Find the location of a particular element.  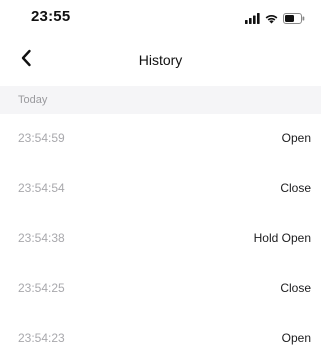

history-row: 23:54:23 Open is located at coordinates (160, 339).